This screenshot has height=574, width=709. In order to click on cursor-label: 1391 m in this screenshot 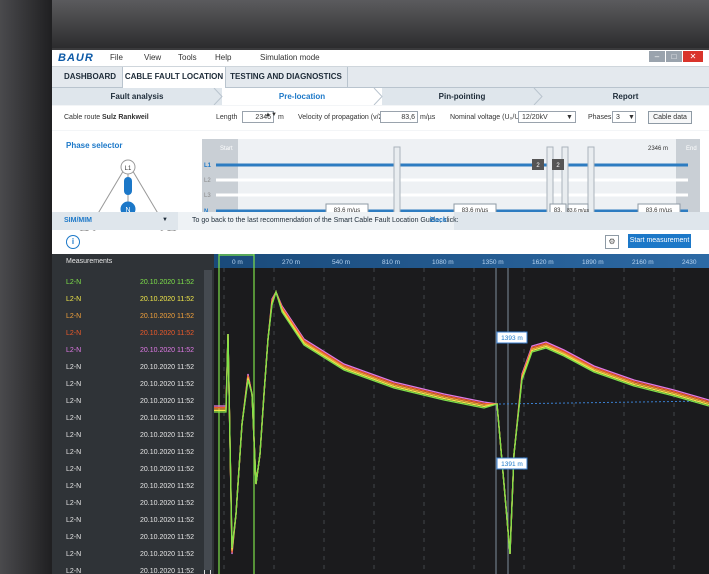, I will do `click(512, 464)`.